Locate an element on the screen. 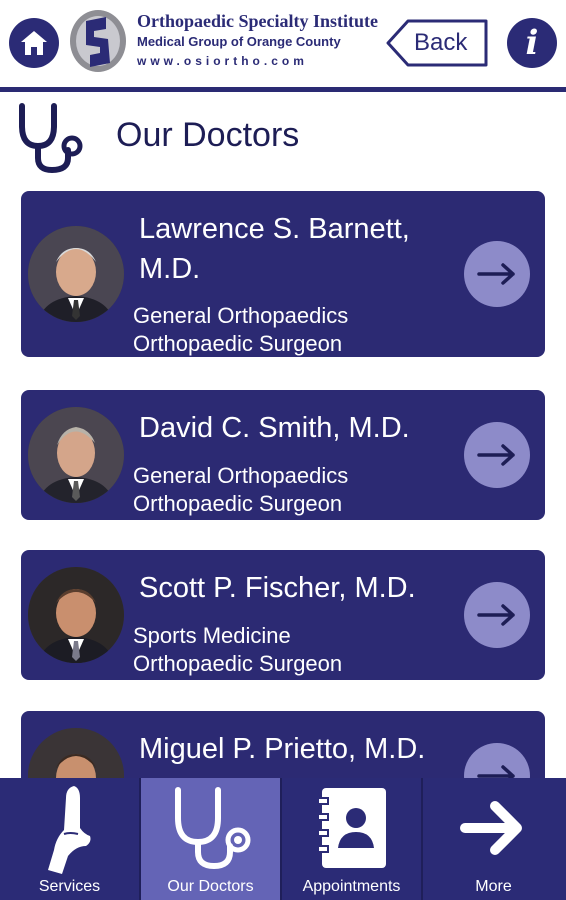 The image size is (566, 900). tab-label: More is located at coordinates (493, 886).